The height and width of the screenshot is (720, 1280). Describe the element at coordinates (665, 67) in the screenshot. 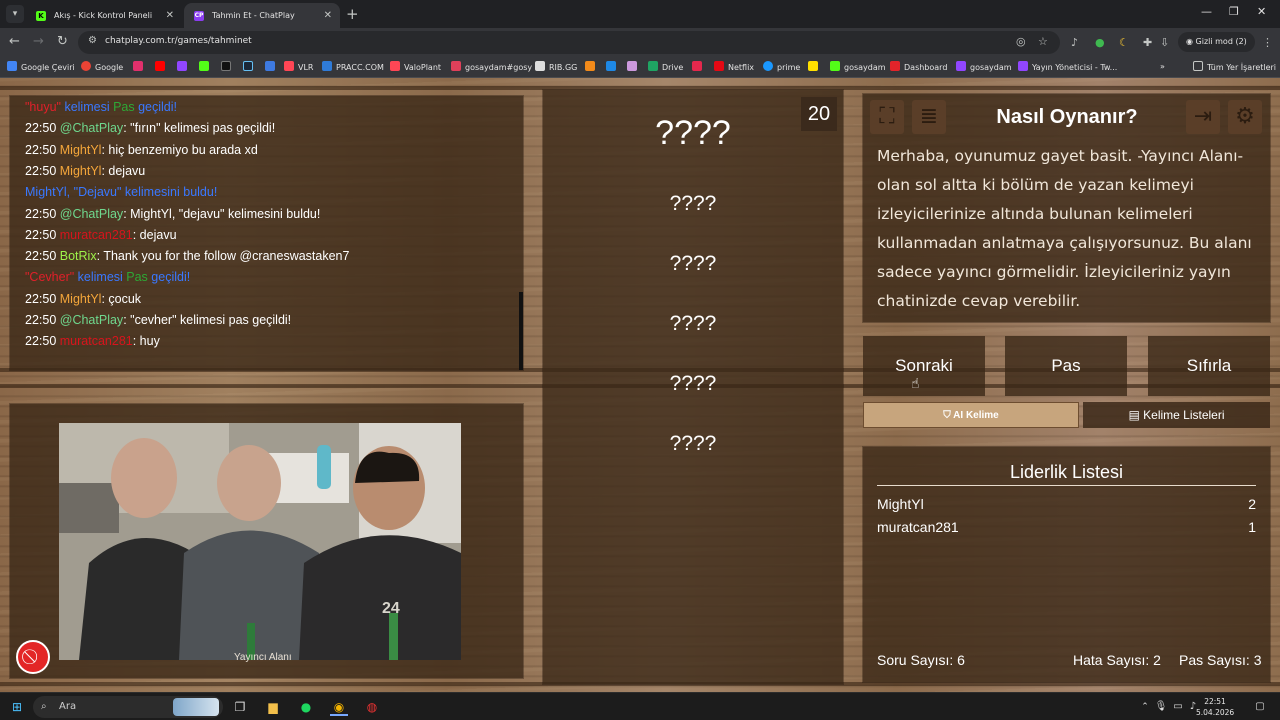

I see `bookmark: Drive` at that location.